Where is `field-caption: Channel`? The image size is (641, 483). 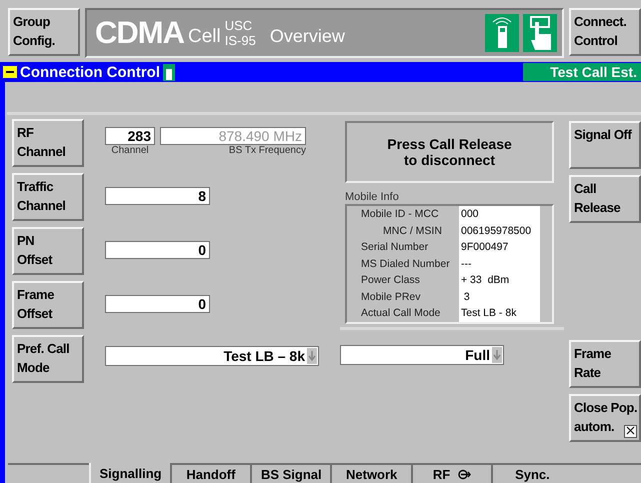
field-caption: Channel is located at coordinates (130, 150).